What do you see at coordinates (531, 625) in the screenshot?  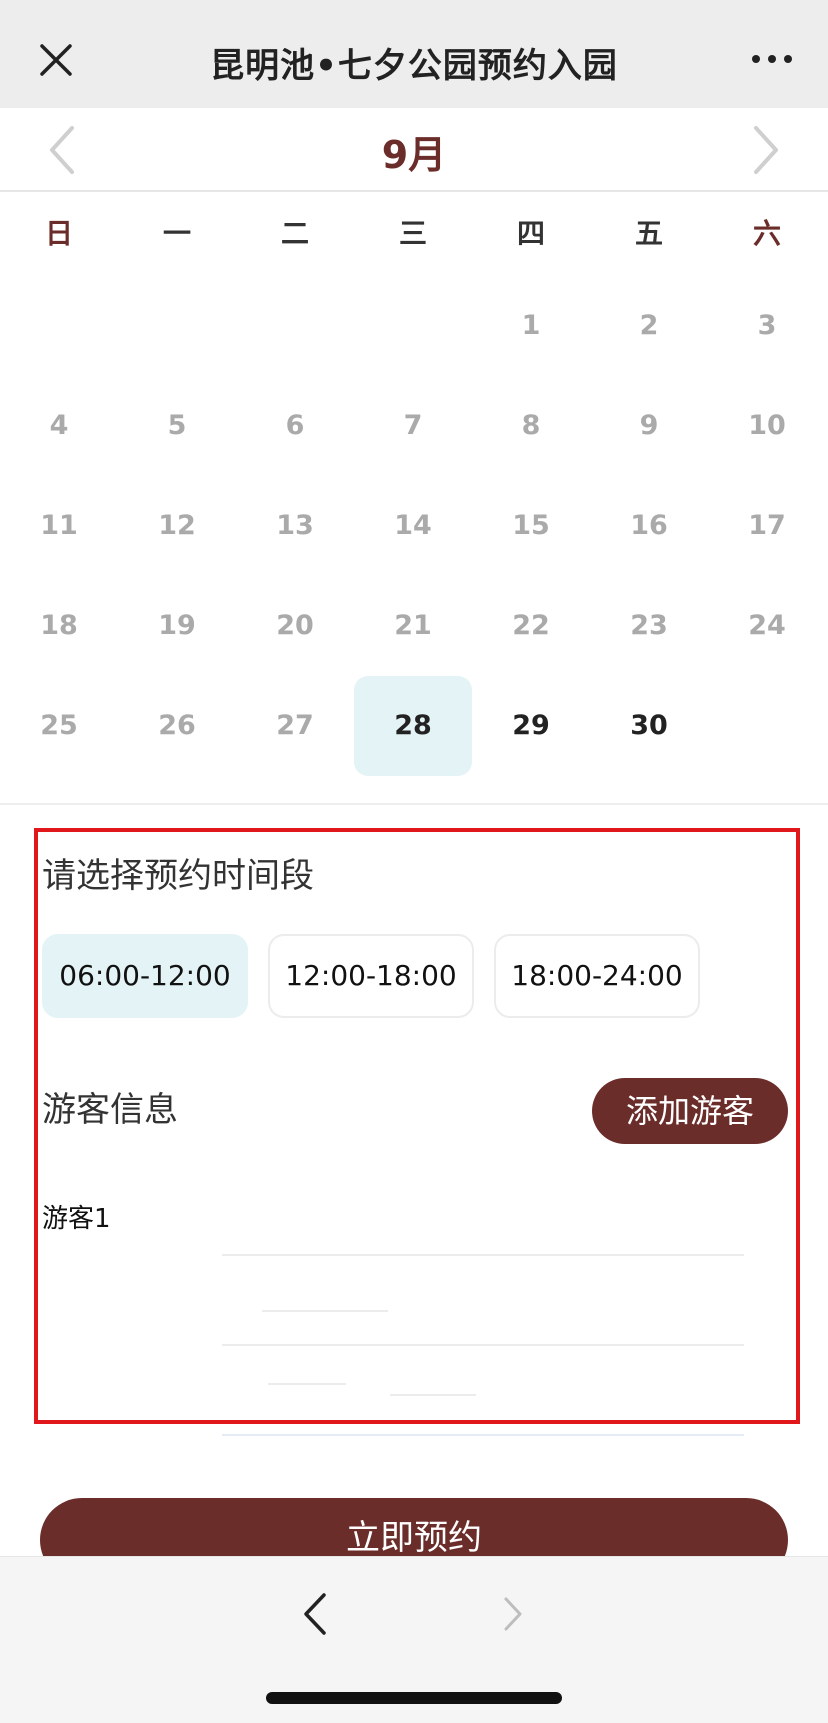 I see `calendar-day: 22` at bounding box center [531, 625].